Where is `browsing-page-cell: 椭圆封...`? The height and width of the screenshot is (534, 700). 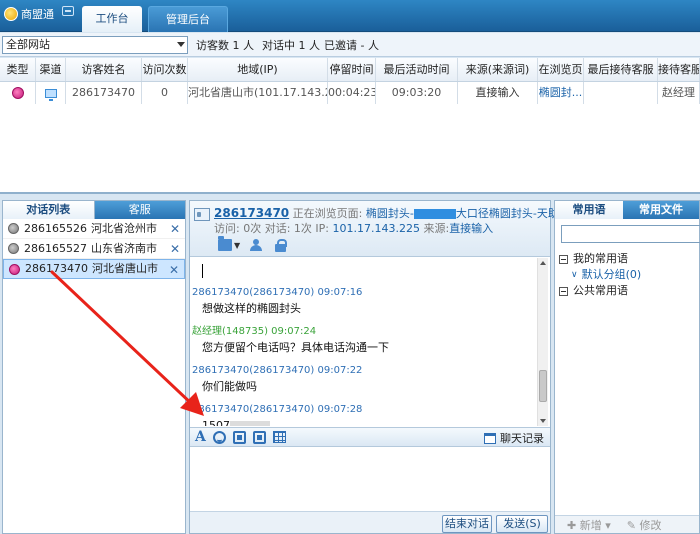
browsing-page-cell: 椭圆封... is located at coordinates (561, 93).